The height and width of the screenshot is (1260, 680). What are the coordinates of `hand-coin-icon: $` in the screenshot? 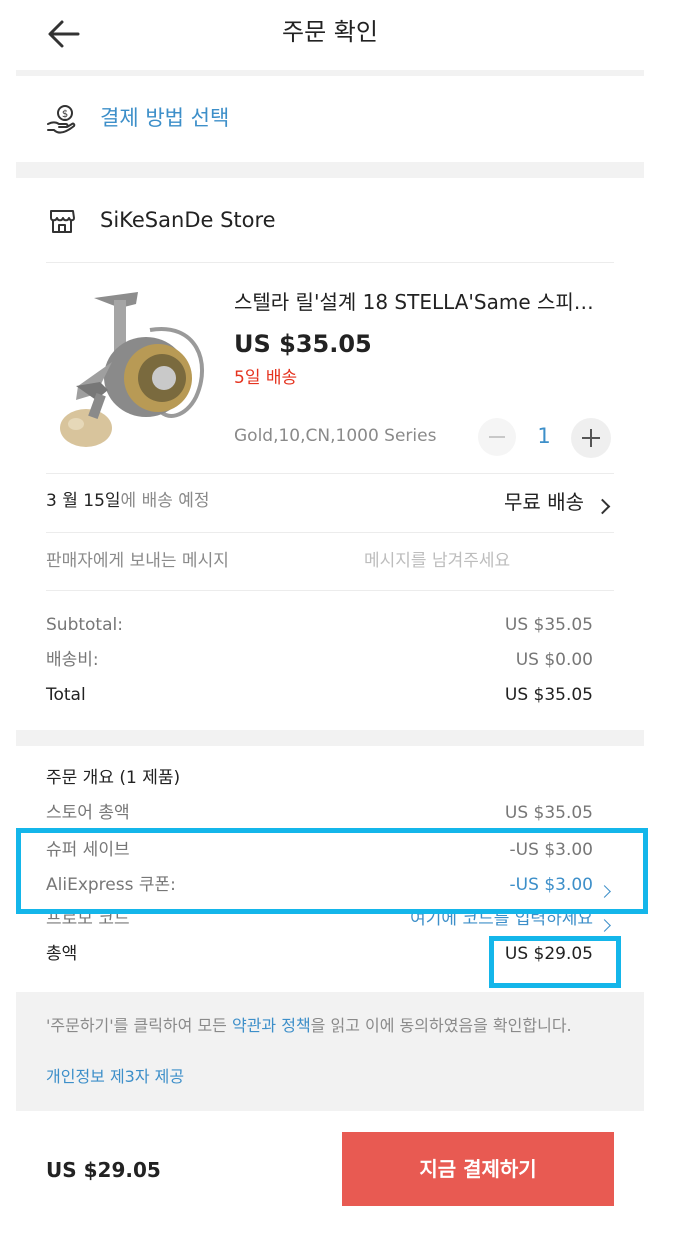 It's located at (61, 119).